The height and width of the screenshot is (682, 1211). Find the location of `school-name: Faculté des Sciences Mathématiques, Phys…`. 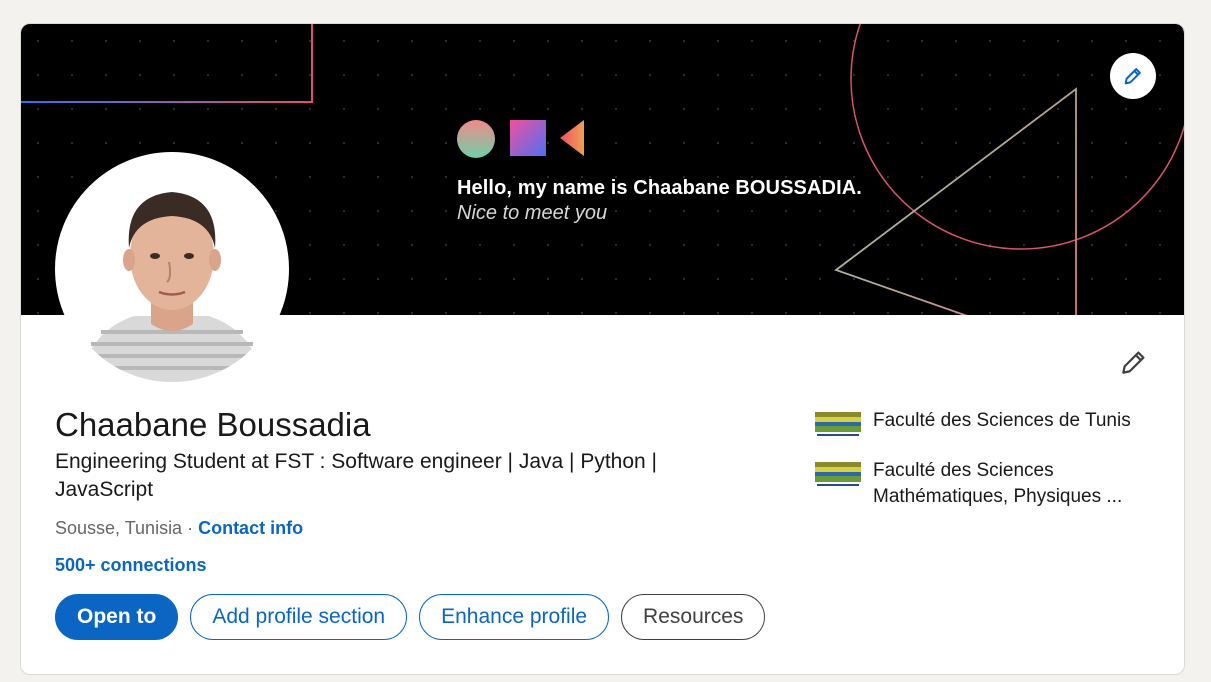

school-name: Faculté des Sciences Mathématiques, Phys… is located at coordinates (998, 483).